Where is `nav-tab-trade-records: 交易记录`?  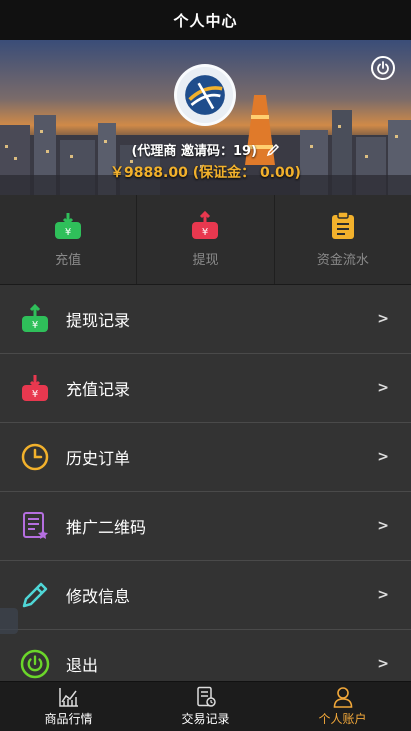
nav-tab-trade-records: 交易记录 is located at coordinates (205, 706).